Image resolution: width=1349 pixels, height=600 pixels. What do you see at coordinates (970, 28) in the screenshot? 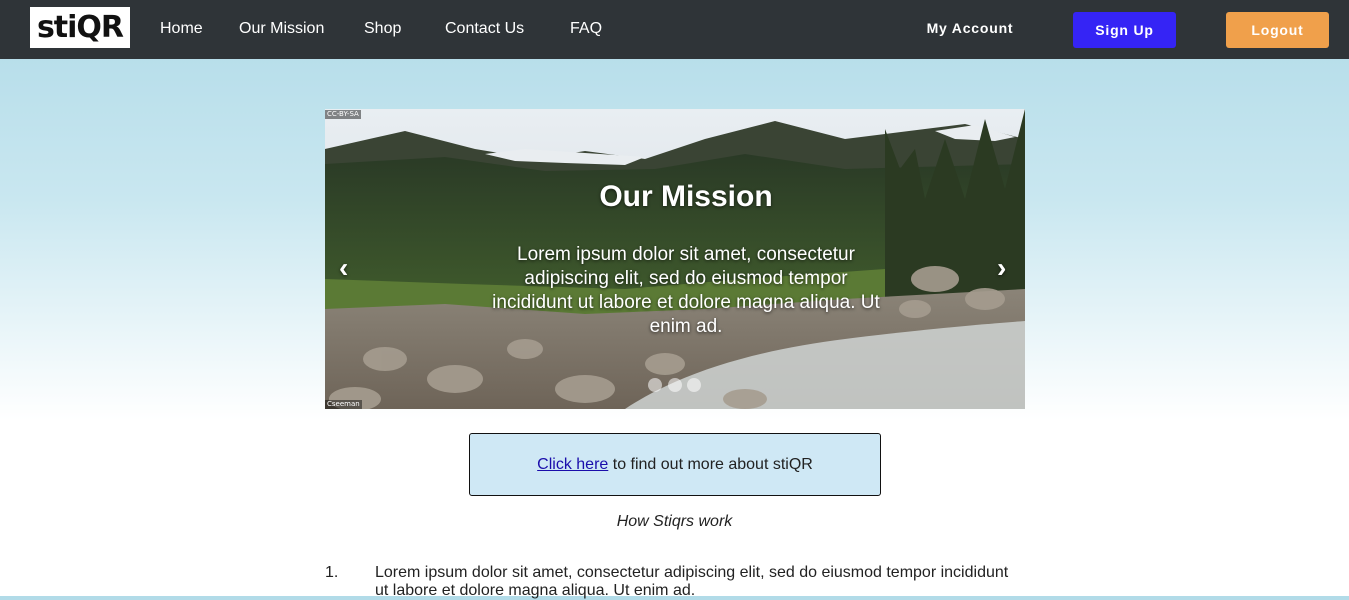
I see `my-account-link: My Account` at bounding box center [970, 28].